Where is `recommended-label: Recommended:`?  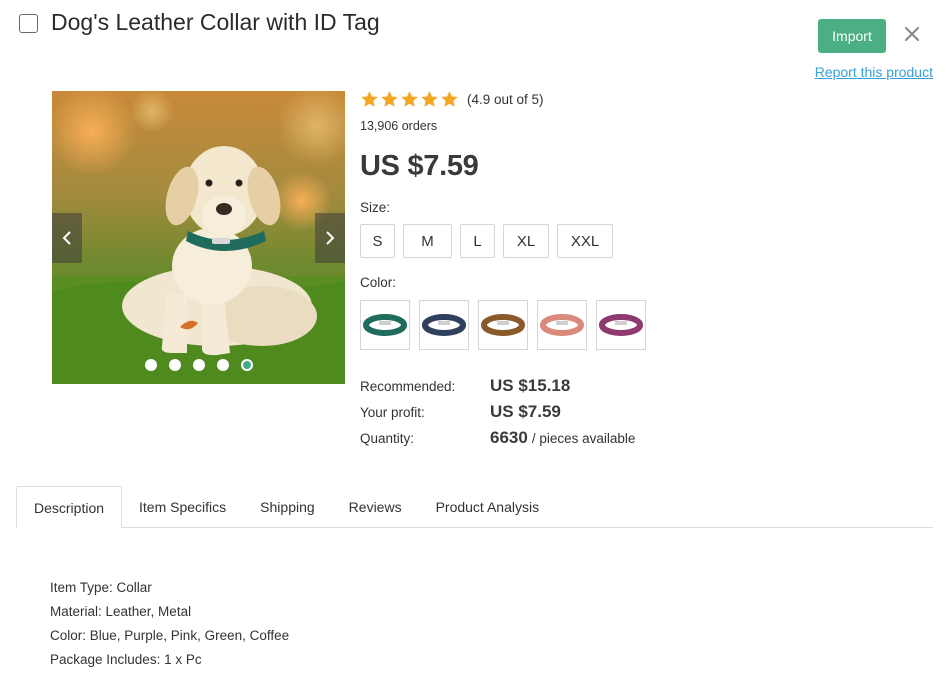
recommended-label: Recommended: is located at coordinates (408, 386).